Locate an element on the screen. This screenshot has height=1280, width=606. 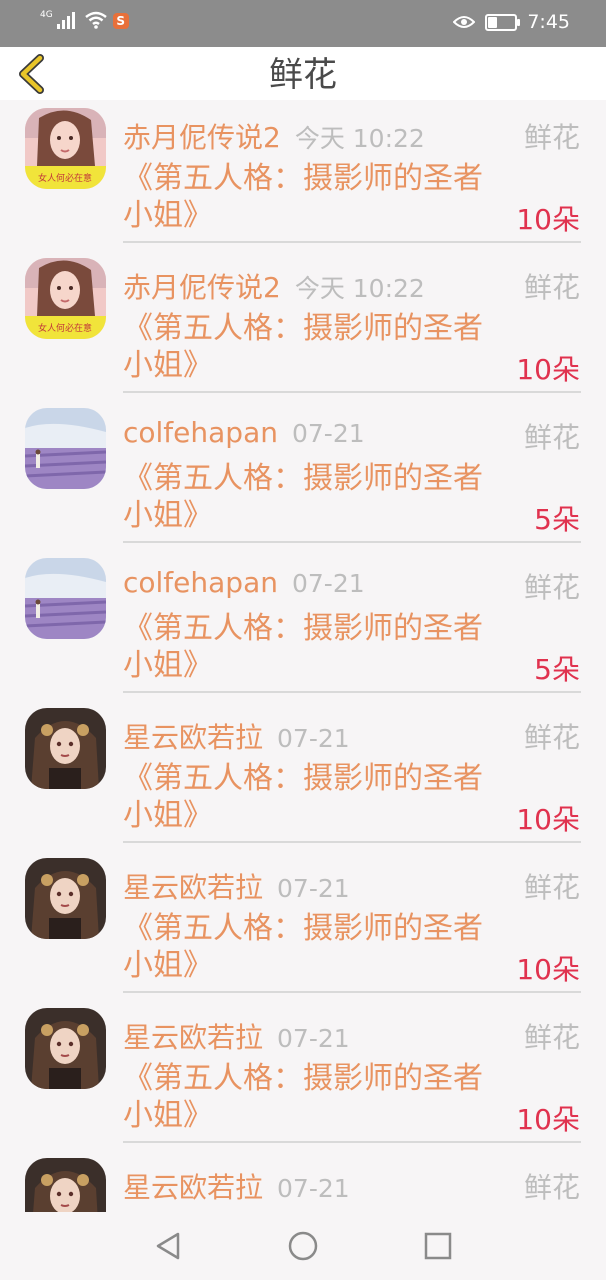
back-triangle-icon is located at coordinates (168, 1246).